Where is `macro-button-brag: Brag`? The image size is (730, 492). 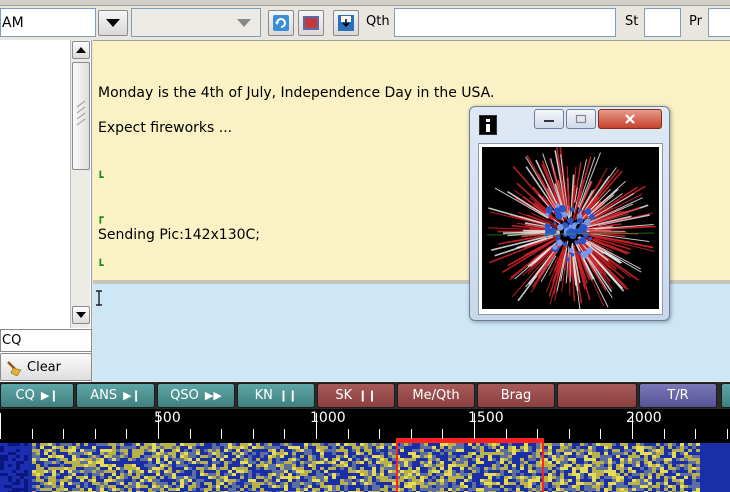 macro-button-brag: Brag is located at coordinates (516, 395).